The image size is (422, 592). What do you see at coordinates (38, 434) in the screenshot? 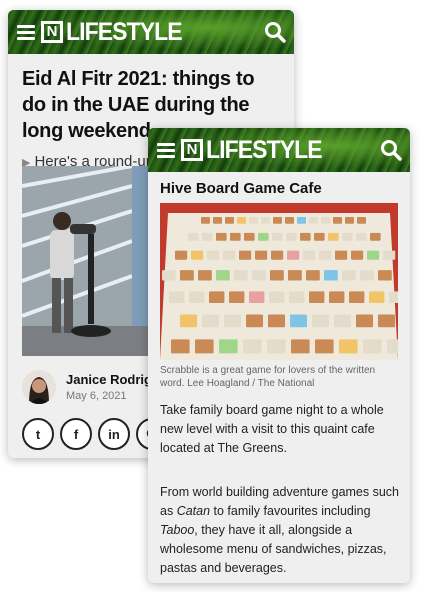
I see `twitter-icon: t` at bounding box center [38, 434].